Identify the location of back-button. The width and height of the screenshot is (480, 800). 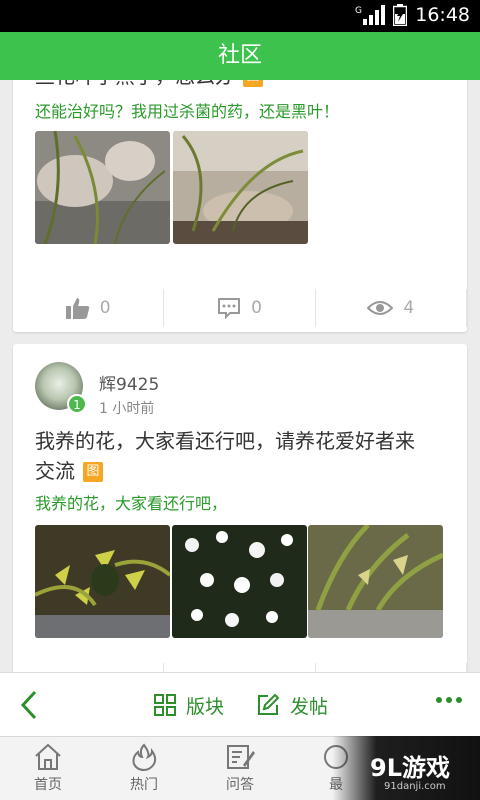
(29, 705).